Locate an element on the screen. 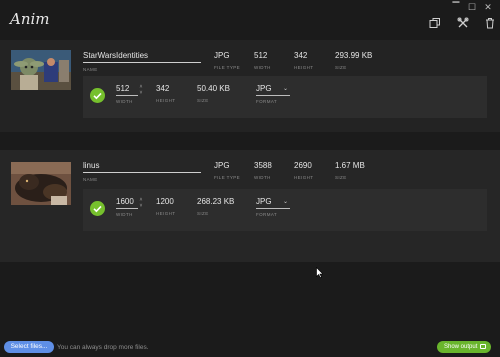 The height and width of the screenshot is (357, 500). trash-icon is located at coordinates (490, 23).